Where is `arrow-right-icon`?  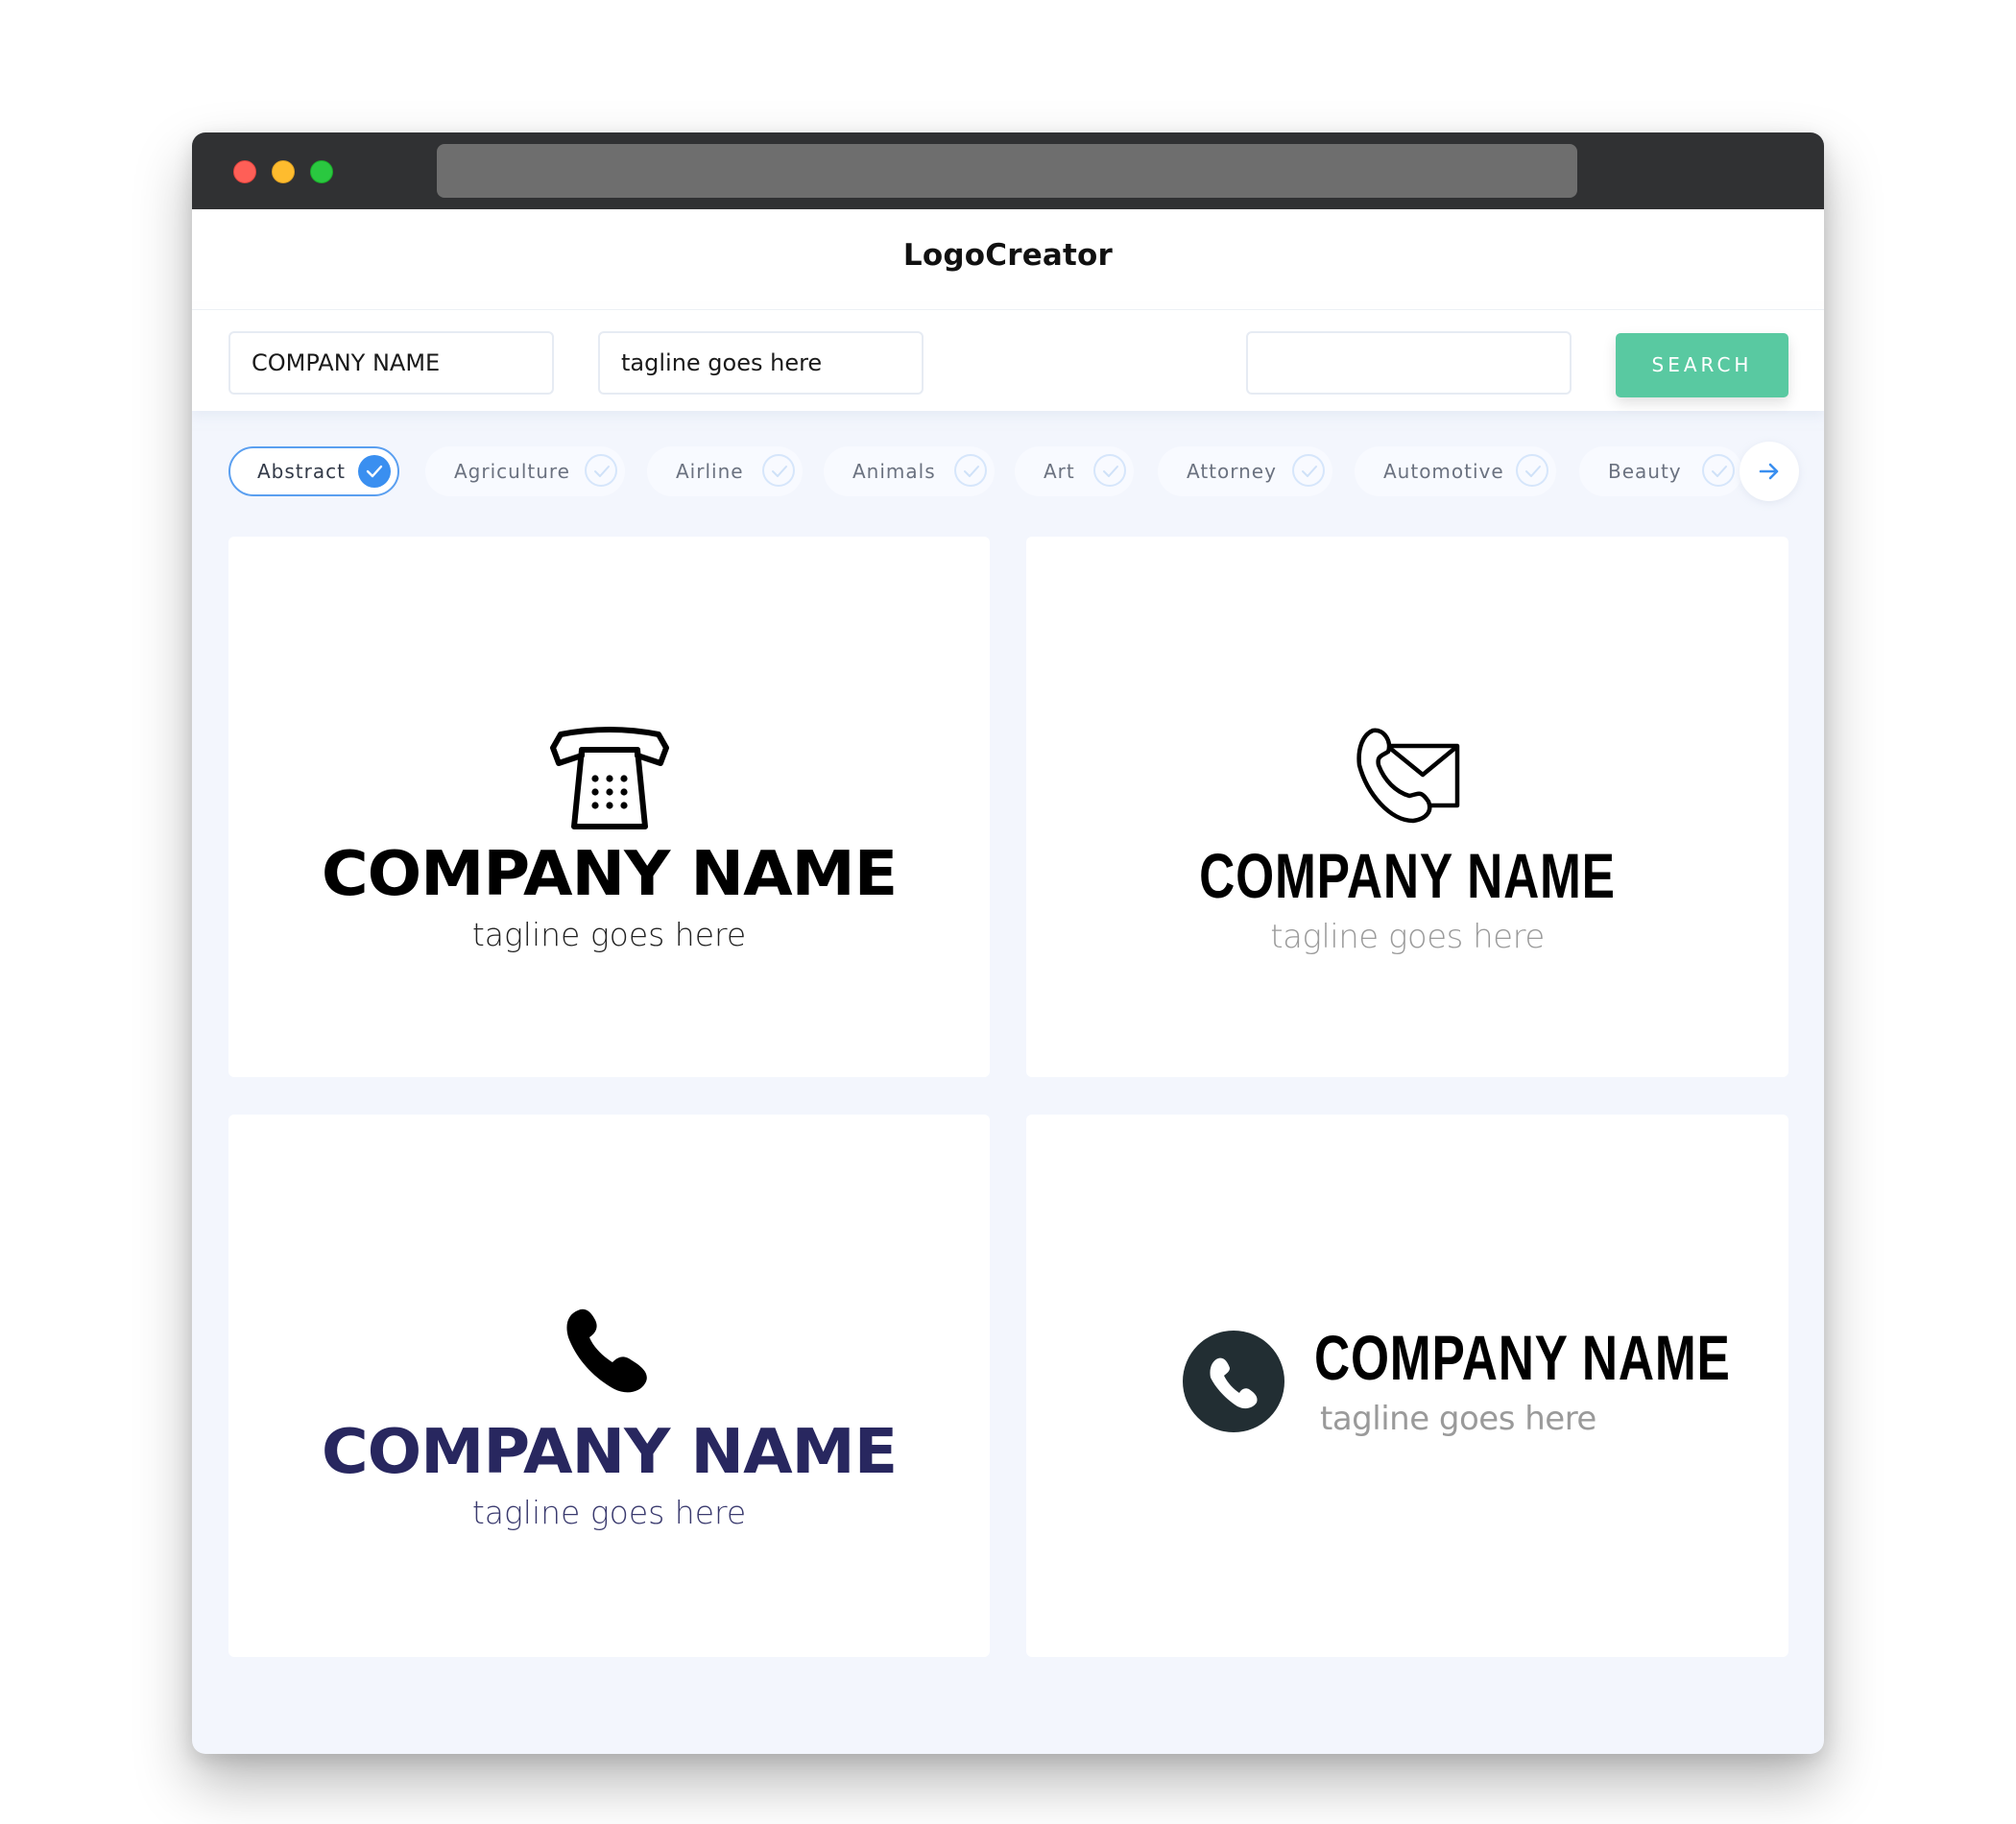
arrow-right-icon is located at coordinates (1769, 471).